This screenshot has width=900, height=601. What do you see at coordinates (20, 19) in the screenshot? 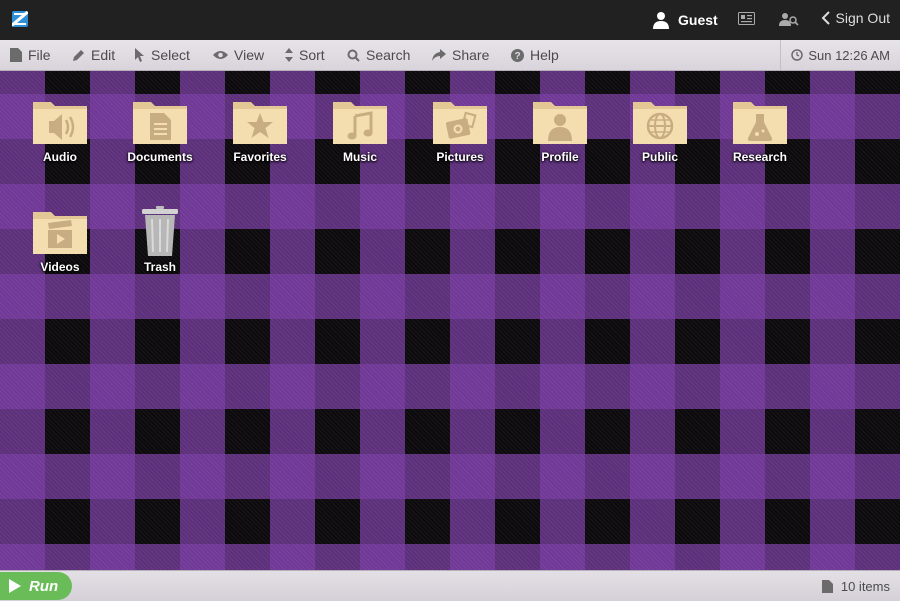
I see `app-logo-icon` at bounding box center [20, 19].